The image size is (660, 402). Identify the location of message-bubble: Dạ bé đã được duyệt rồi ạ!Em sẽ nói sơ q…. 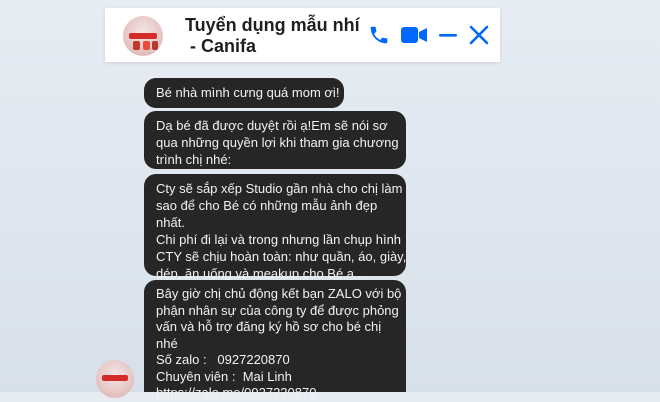
(275, 140).